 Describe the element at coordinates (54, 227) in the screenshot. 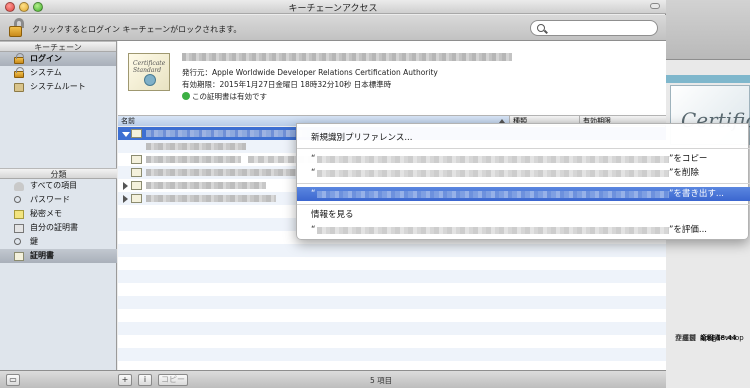

I see `category-label: 自分の証明書` at that location.